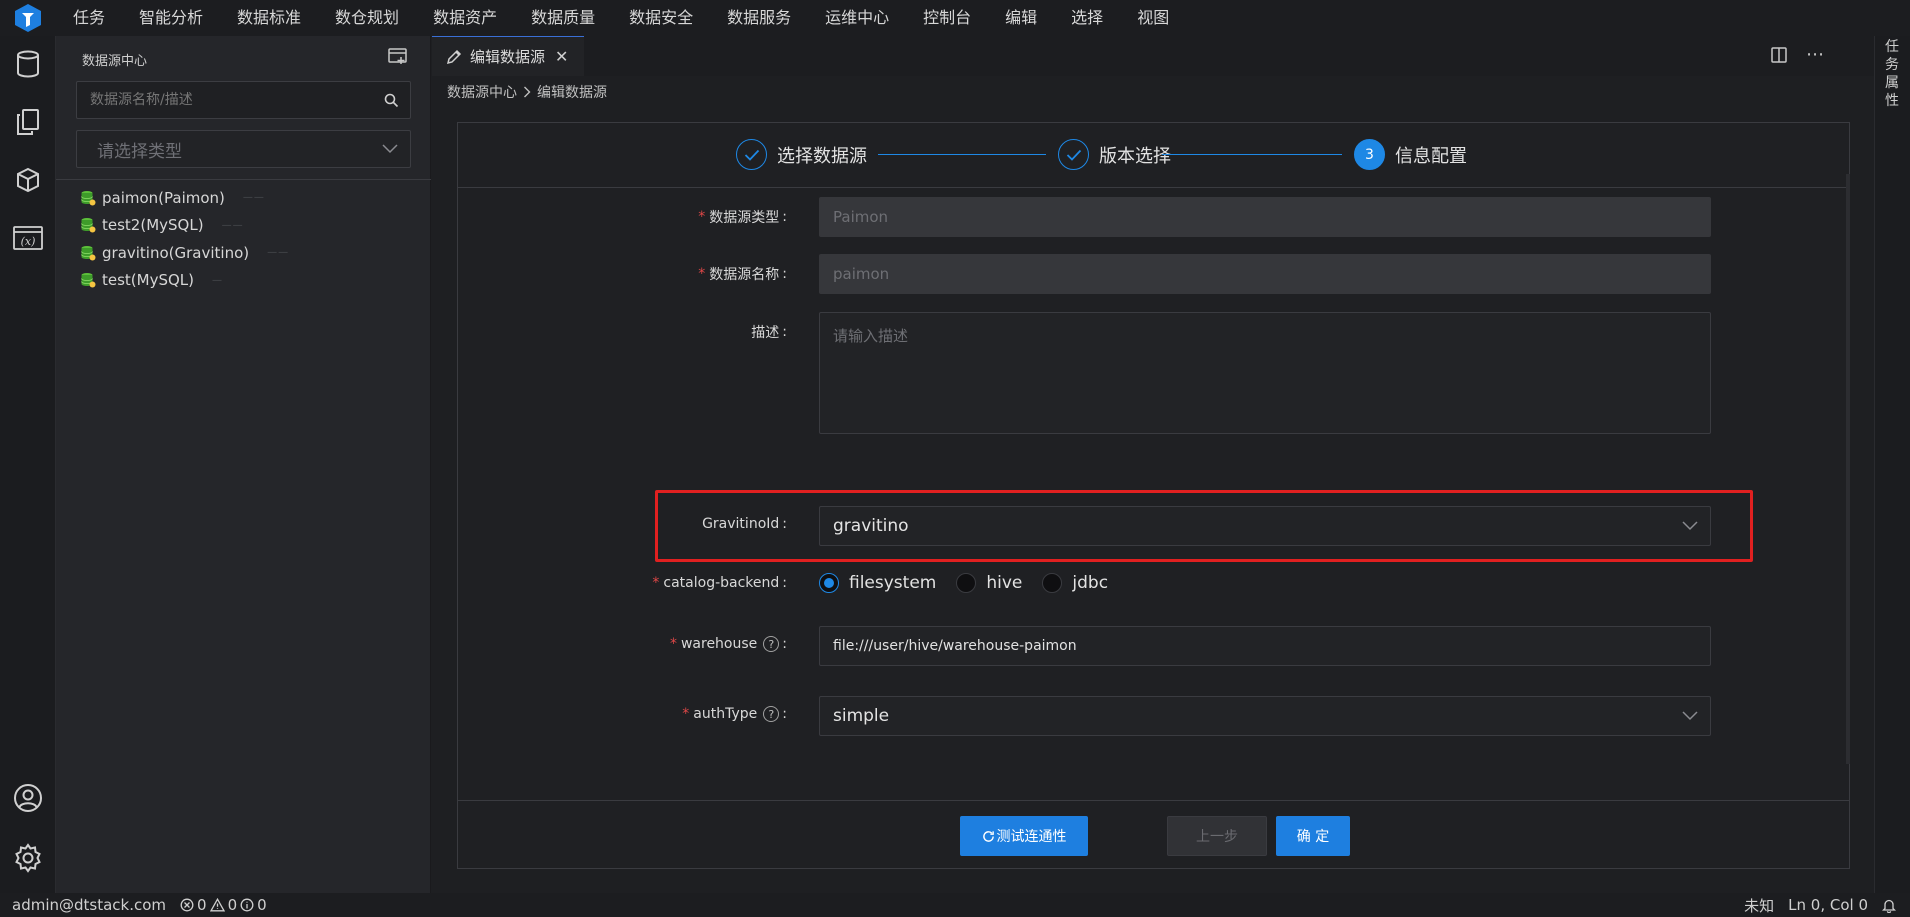 The height and width of the screenshot is (917, 1910). Describe the element at coordinates (1893, 74) in the screenshot. I see `task-properties-tab: 任务属性` at that location.